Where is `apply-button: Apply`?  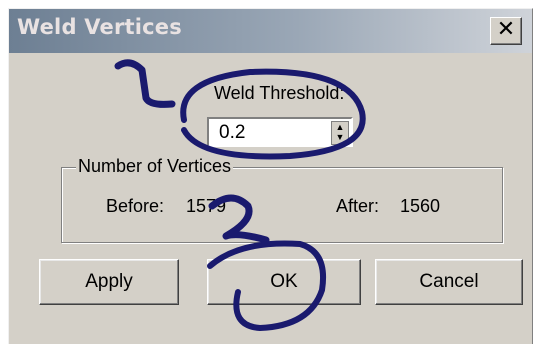
apply-button: Apply is located at coordinates (109, 282).